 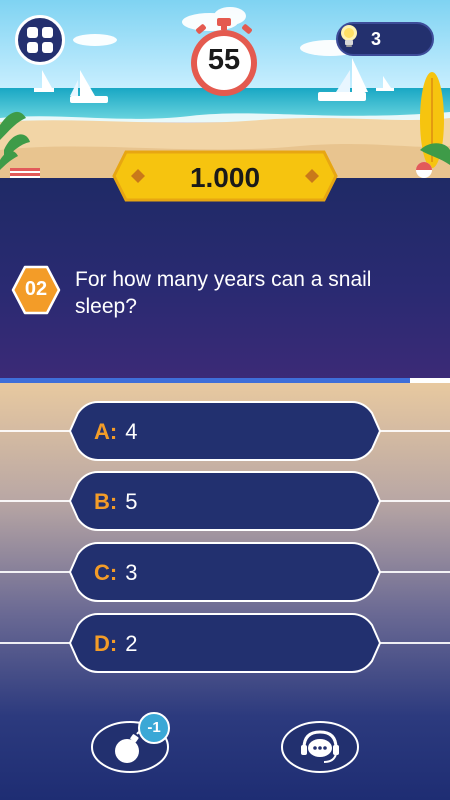 I want to click on bomb-uses-badge: -1, so click(x=154, y=728).